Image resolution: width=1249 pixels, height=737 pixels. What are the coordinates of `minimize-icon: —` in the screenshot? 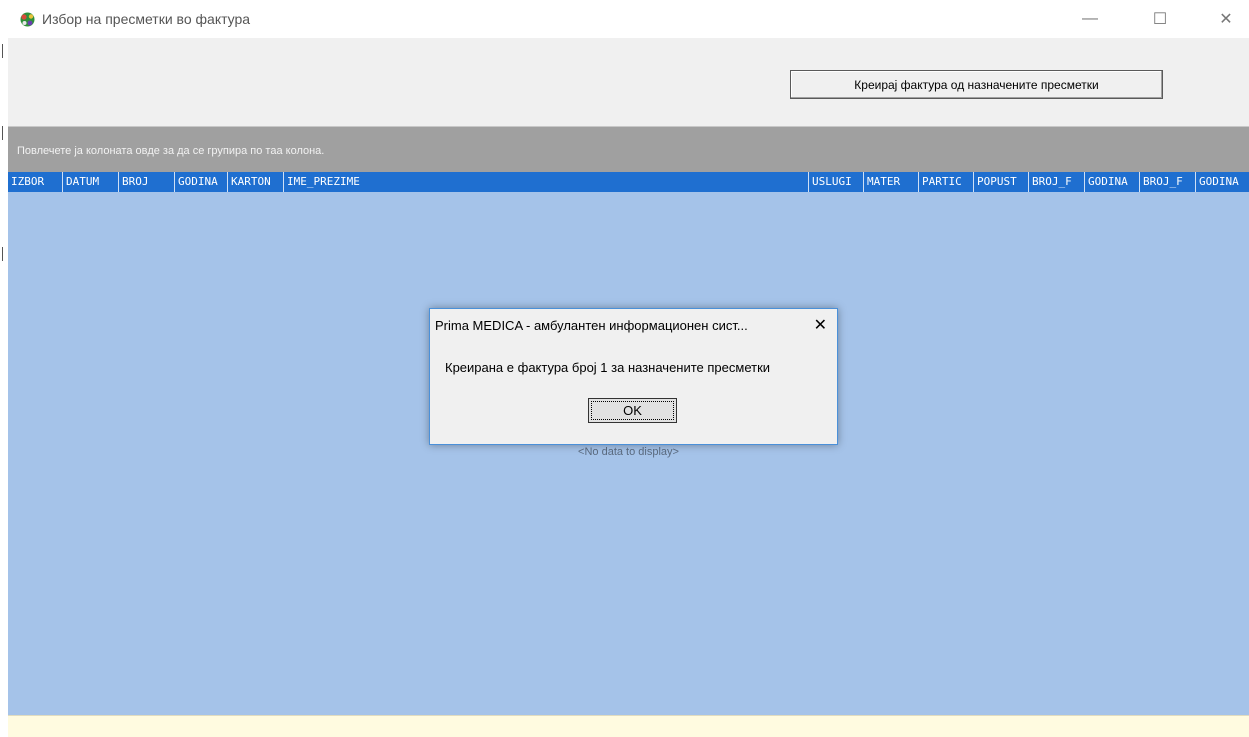 It's located at (1090, 18).